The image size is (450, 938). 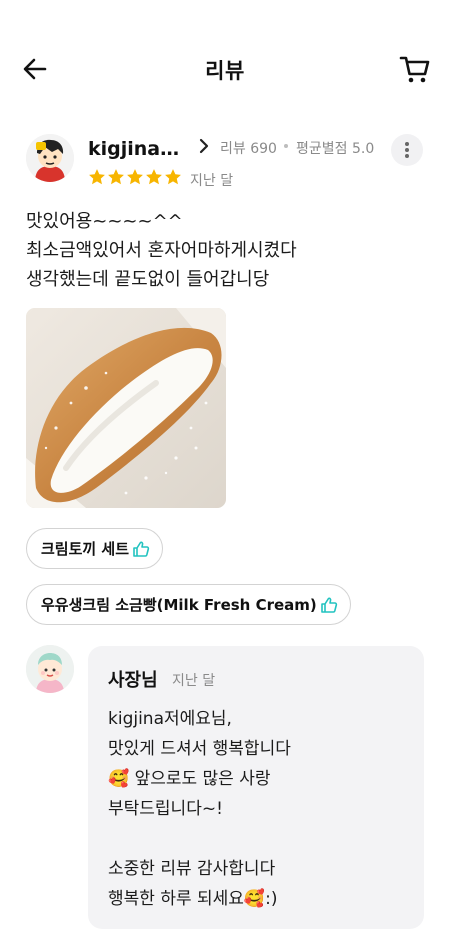 I want to click on cart-icon, so click(x=415, y=69).